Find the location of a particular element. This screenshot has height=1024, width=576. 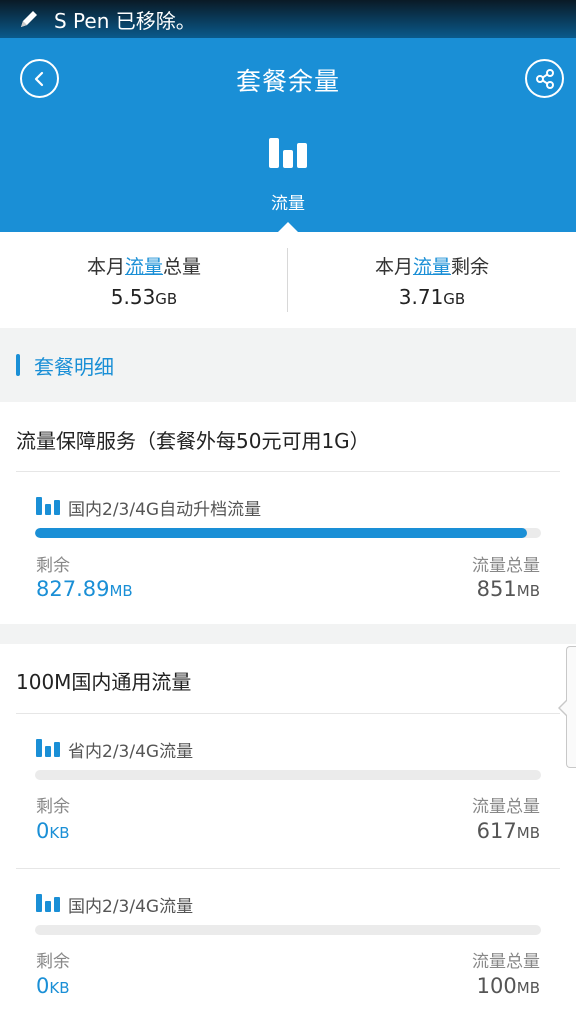

tab-traffic: 流量 is located at coordinates (288, 201).